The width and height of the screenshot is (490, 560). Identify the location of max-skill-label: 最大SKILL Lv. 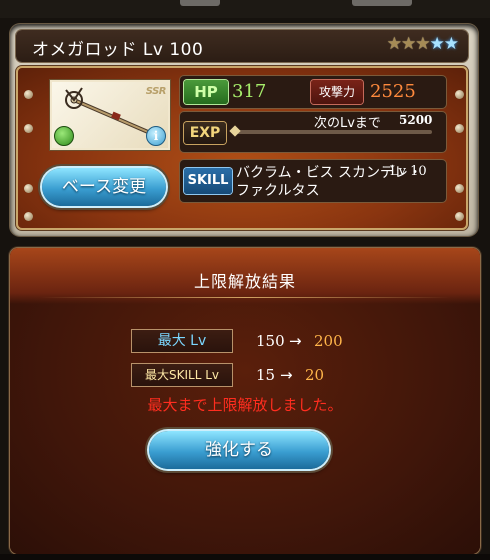
(182, 375).